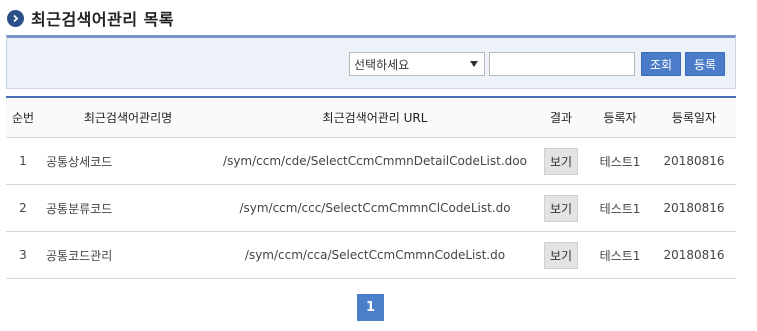 The image size is (757, 331). Describe the element at coordinates (562, 64) in the screenshot. I see `search-input` at that location.